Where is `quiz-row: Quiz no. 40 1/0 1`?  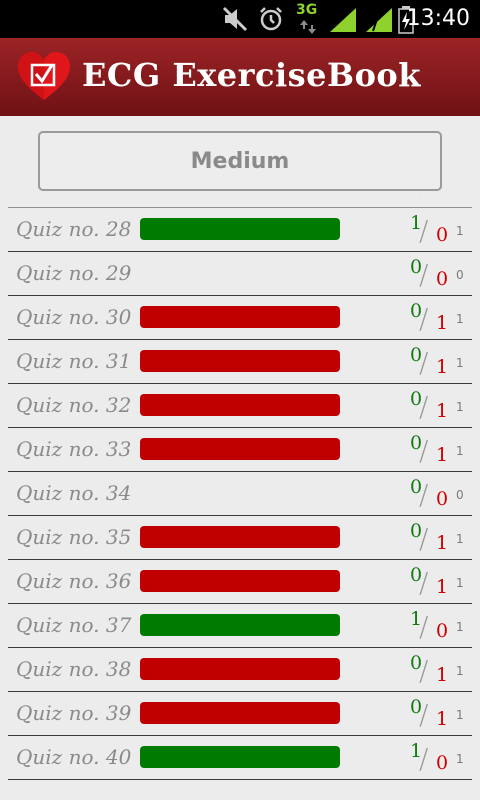 quiz-row: Quiz no. 40 1/0 1 is located at coordinates (240, 758).